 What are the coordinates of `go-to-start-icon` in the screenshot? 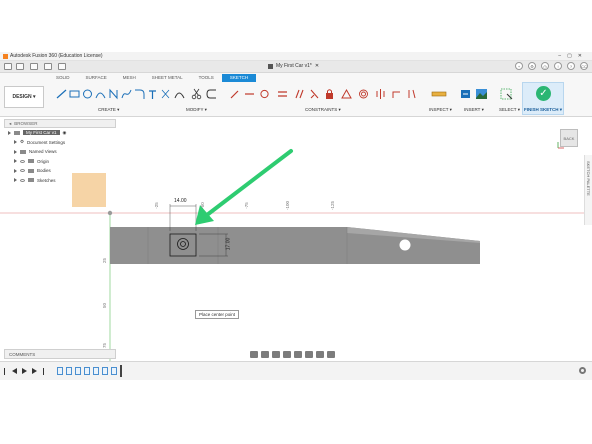 It's located at (4, 371).